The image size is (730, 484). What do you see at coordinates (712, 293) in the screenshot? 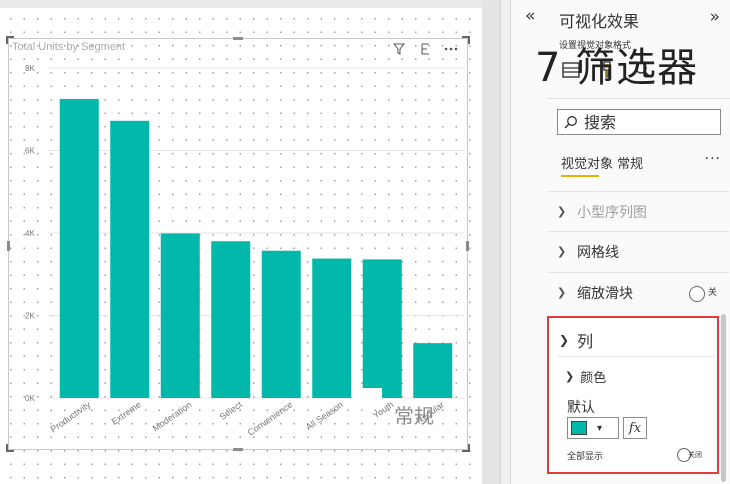
I see `toggle-label: 关` at bounding box center [712, 293].